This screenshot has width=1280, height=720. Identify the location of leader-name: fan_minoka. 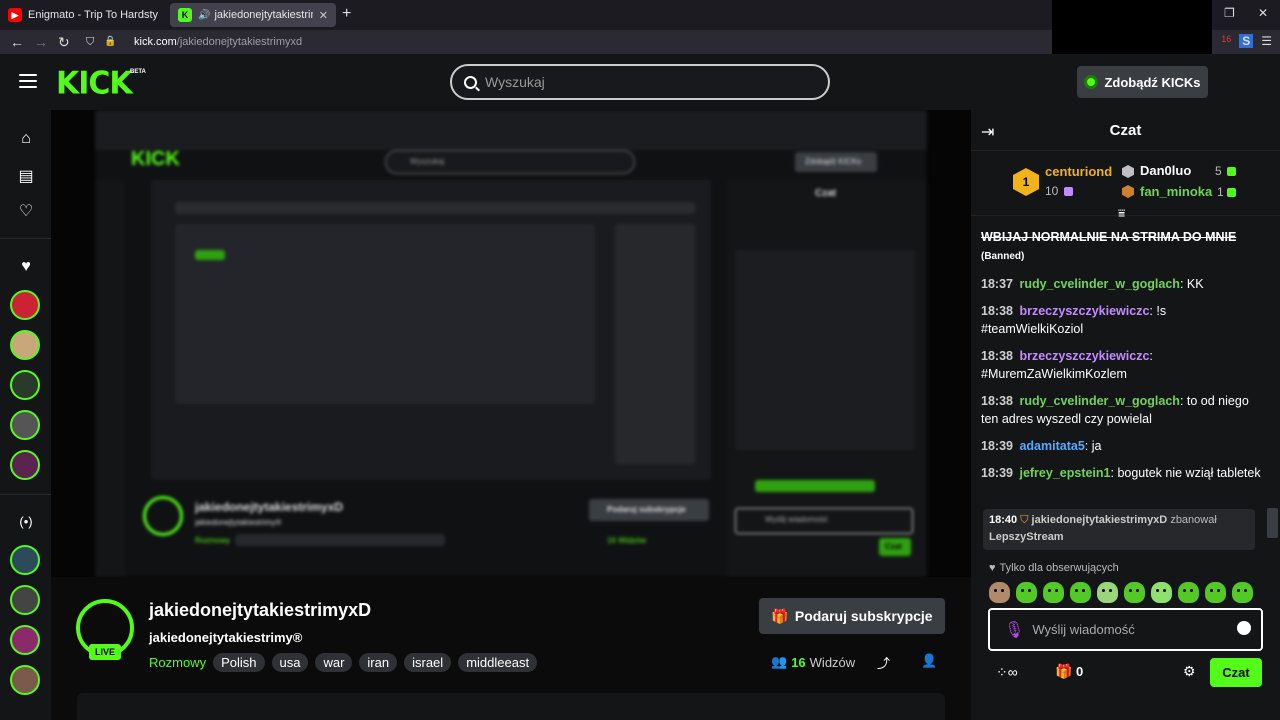
(1176, 191).